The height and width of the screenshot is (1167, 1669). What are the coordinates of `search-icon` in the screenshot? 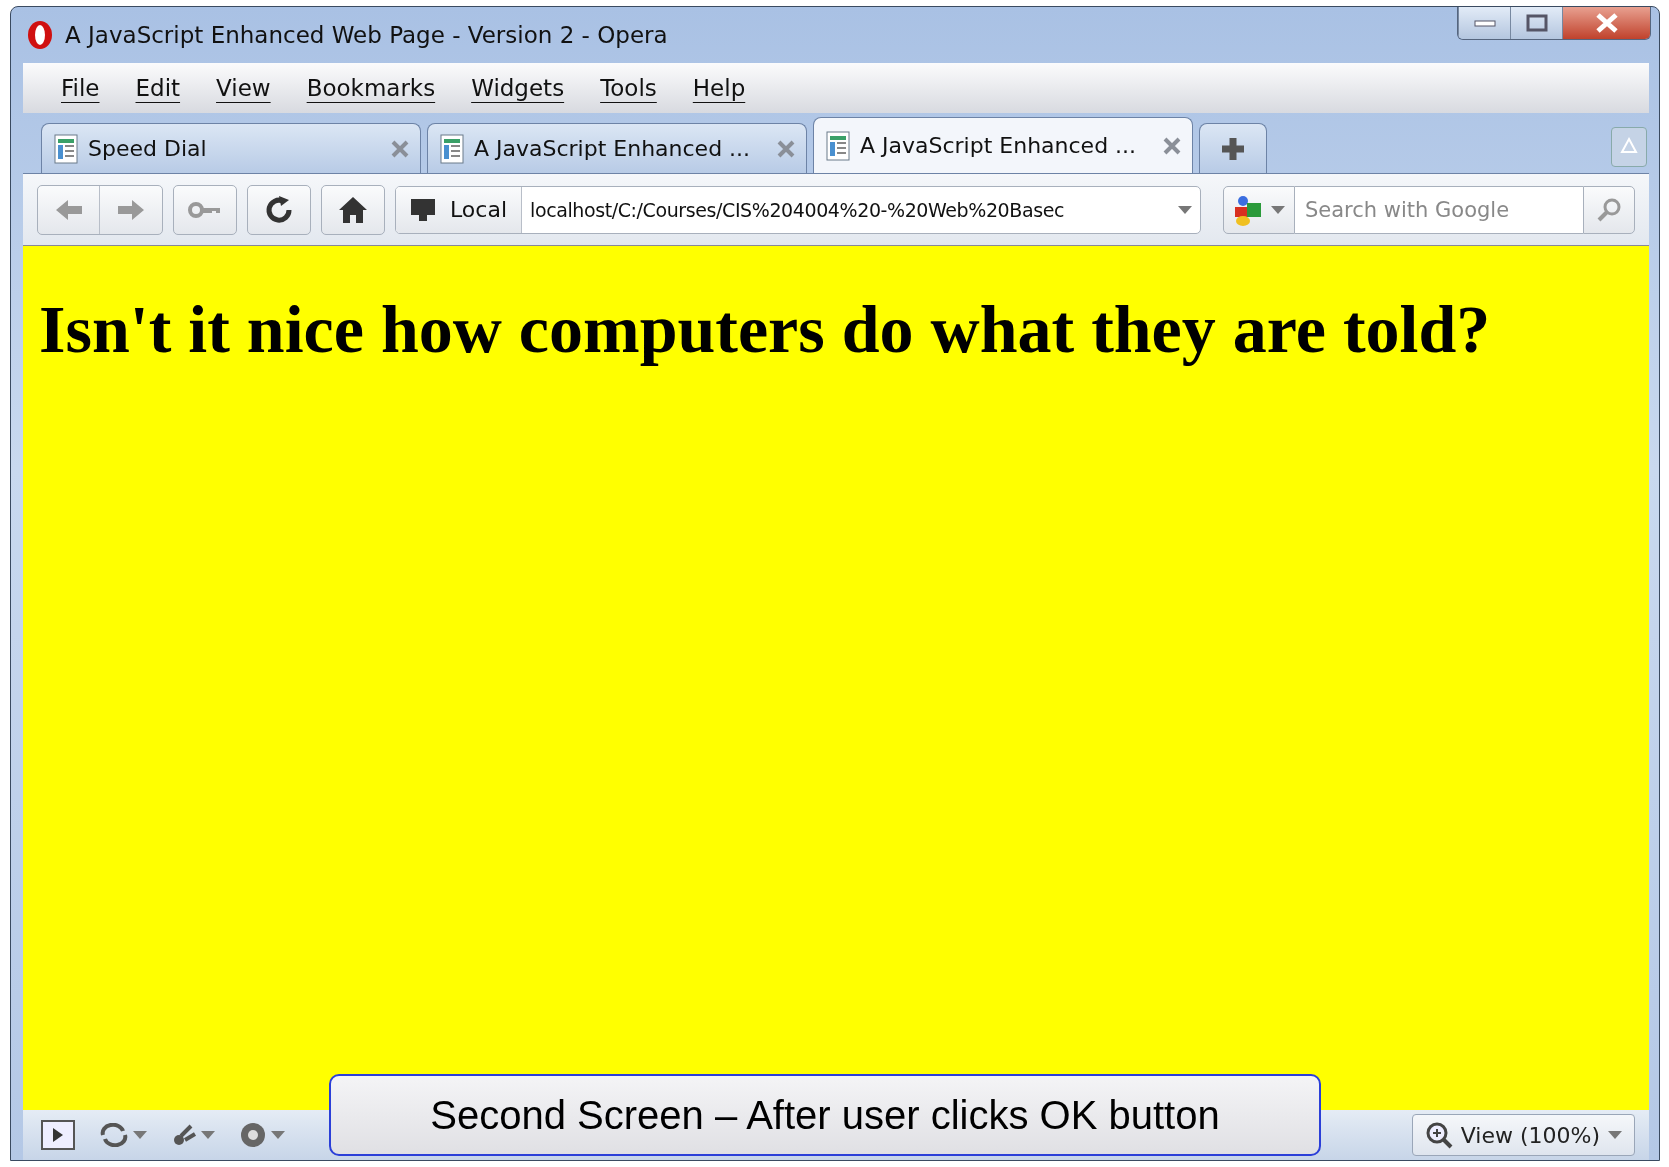 It's located at (1609, 209).